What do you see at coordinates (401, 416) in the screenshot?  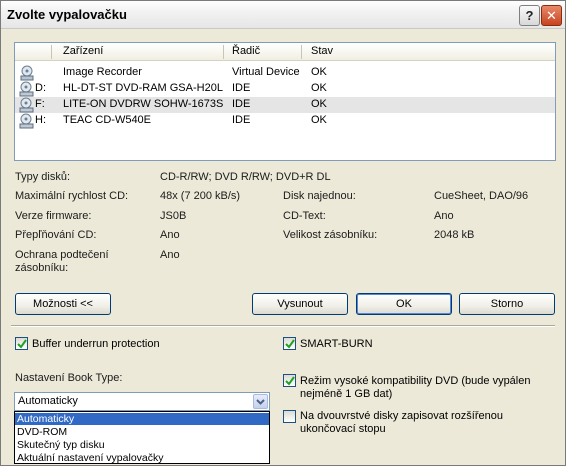 I see `dual-layer-label: Na dvouvrstvé disky zapisovat rozšířenou` at bounding box center [401, 416].